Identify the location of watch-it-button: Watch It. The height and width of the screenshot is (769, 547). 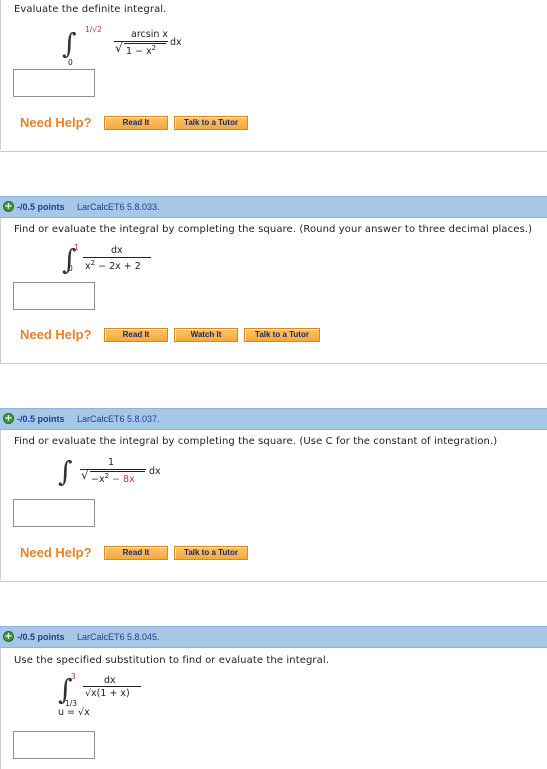
(206, 335).